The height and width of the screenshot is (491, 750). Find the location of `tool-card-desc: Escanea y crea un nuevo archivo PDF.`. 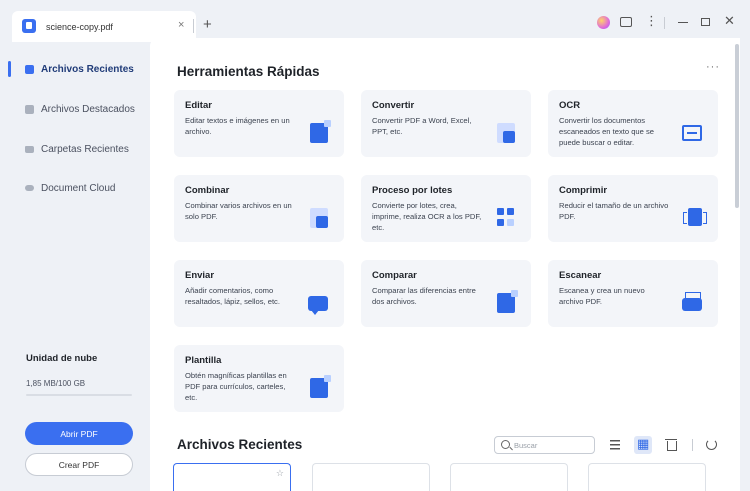

tool-card-desc: Escanea y crea un nuevo archivo PDF. is located at coordinates (602, 296).